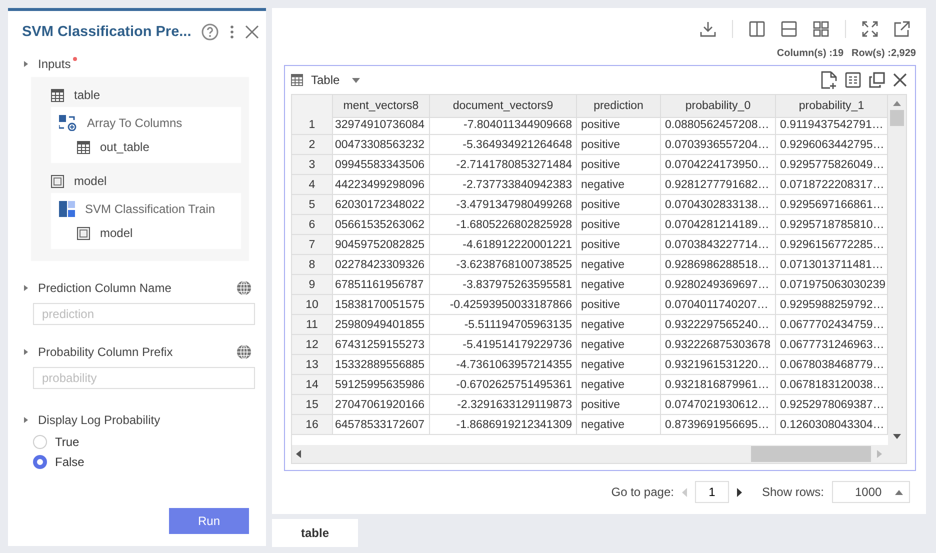  Describe the element at coordinates (381, 405) in the screenshot. I see `table-cell: 27047061920166` at that location.